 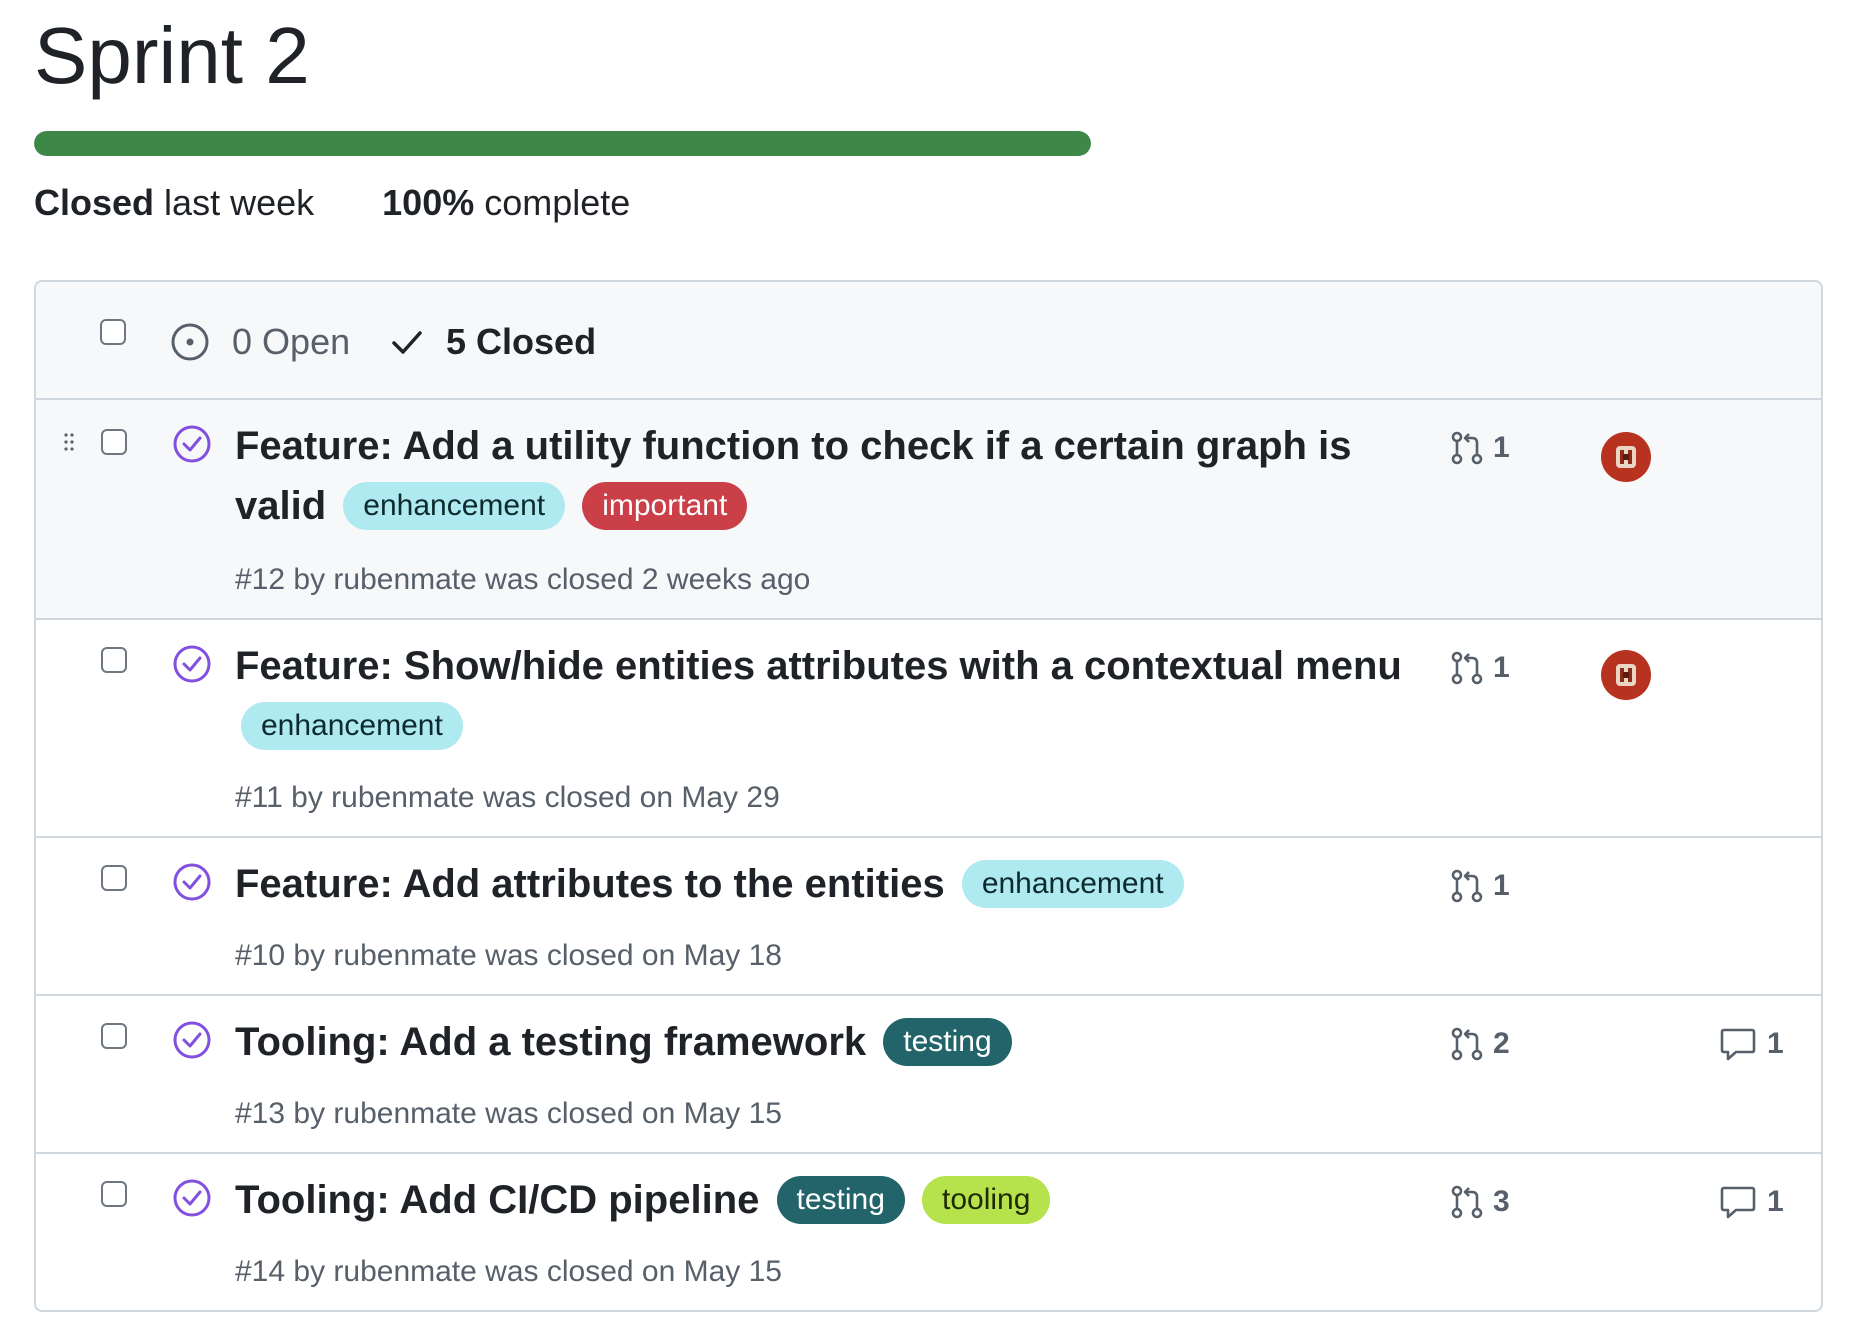 What do you see at coordinates (407, 342) in the screenshot?
I see `check-icon` at bounding box center [407, 342].